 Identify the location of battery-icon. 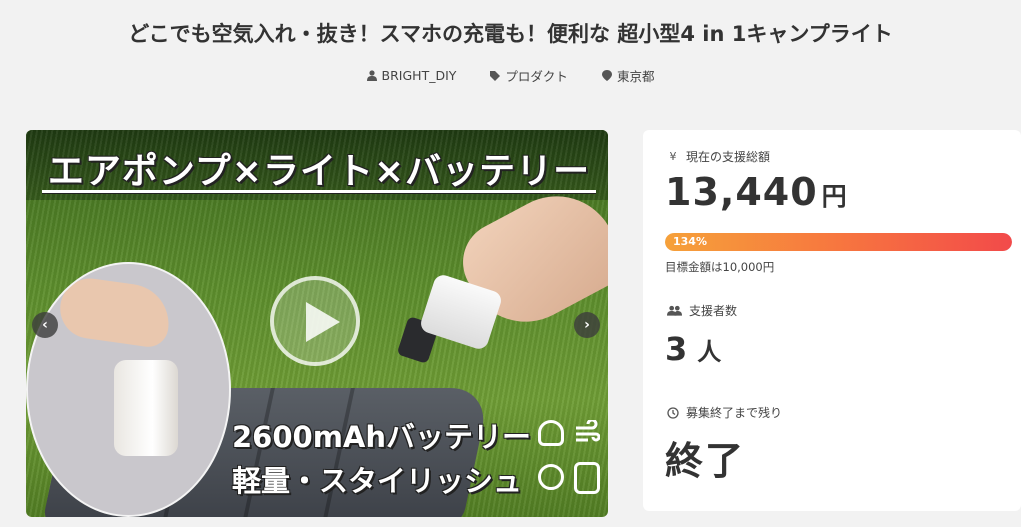
(587, 478).